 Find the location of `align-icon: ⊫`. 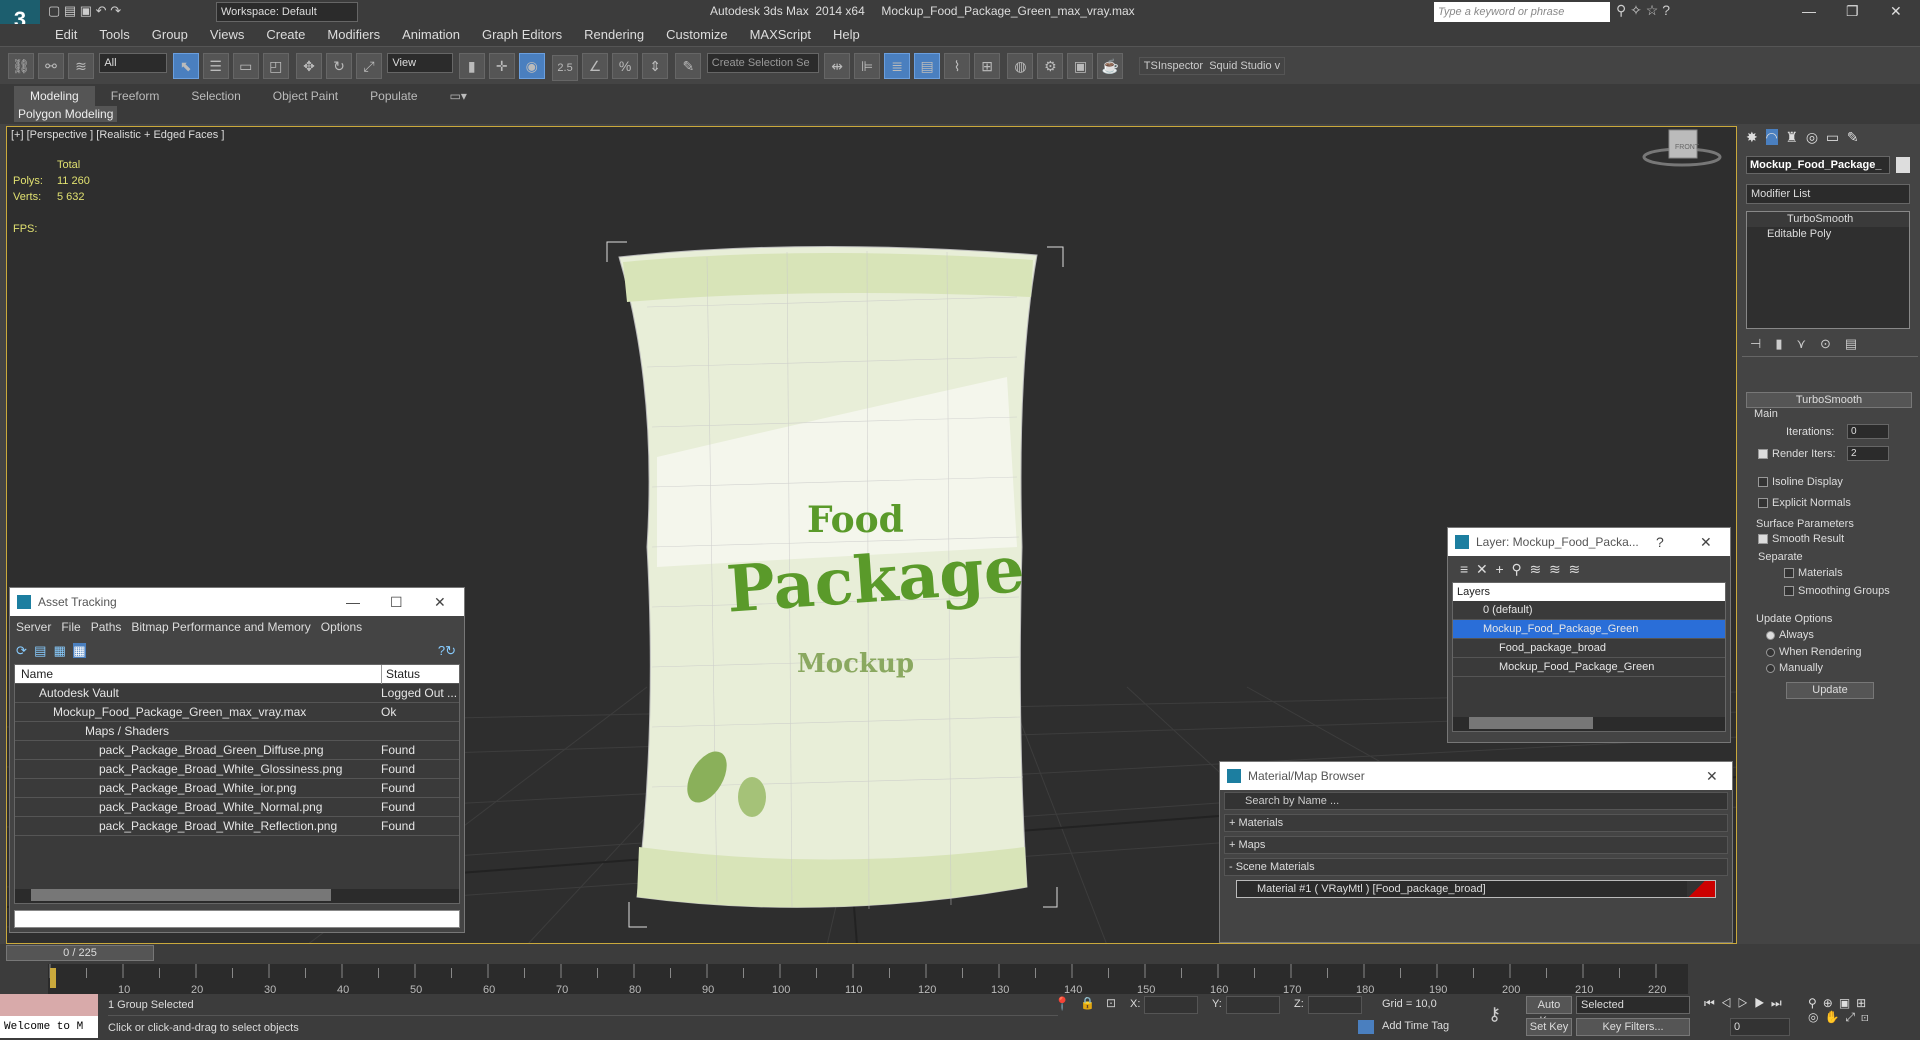

align-icon: ⊫ is located at coordinates (867, 66).